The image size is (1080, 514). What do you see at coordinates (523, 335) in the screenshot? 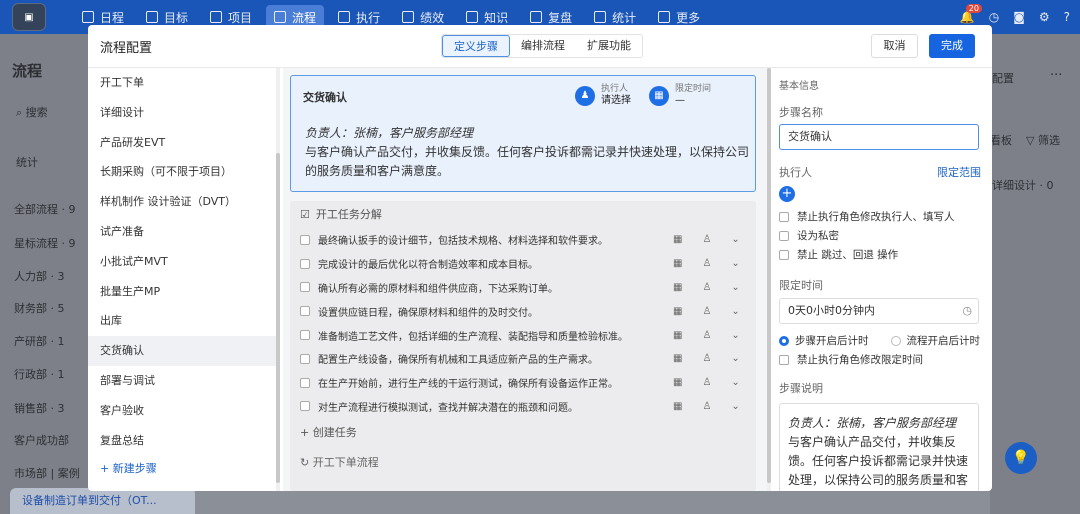
I see `task-row: 准备制造工艺文件，包括详细的生产流程、装配指导和质量检验标准。 ▦ ♙ ⌄` at bounding box center [523, 335].